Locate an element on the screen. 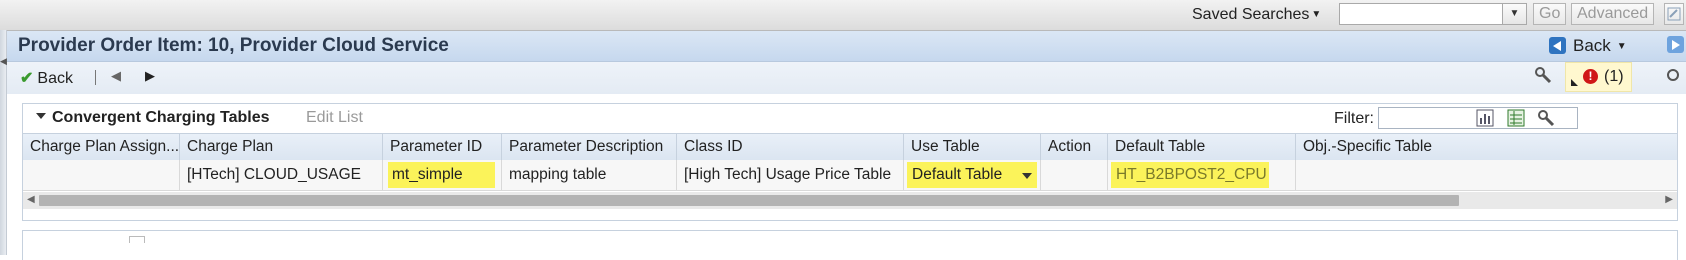 This screenshot has width=1686, height=260. back-button: ✔ Back is located at coordinates (46, 78).